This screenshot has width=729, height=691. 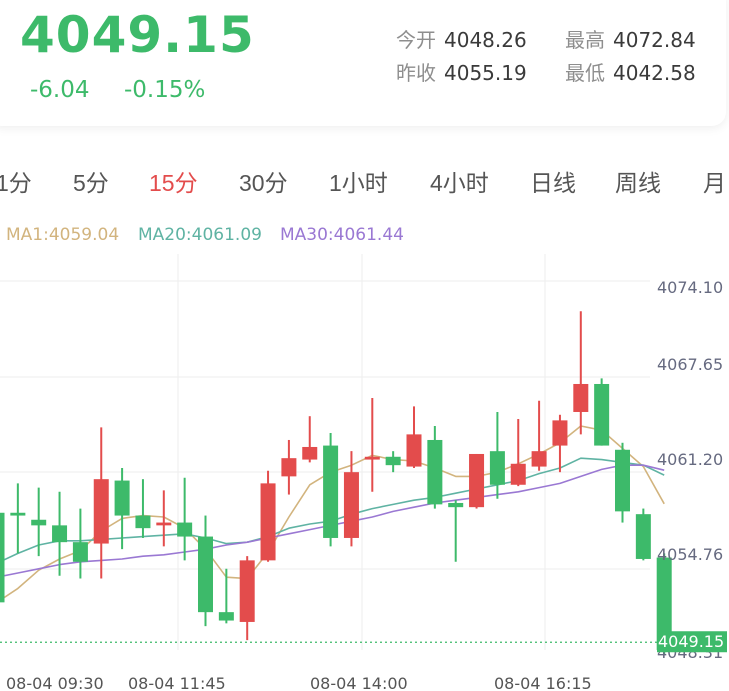 What do you see at coordinates (416, 41) in the screenshot?
I see `open-label: 今开` at bounding box center [416, 41].